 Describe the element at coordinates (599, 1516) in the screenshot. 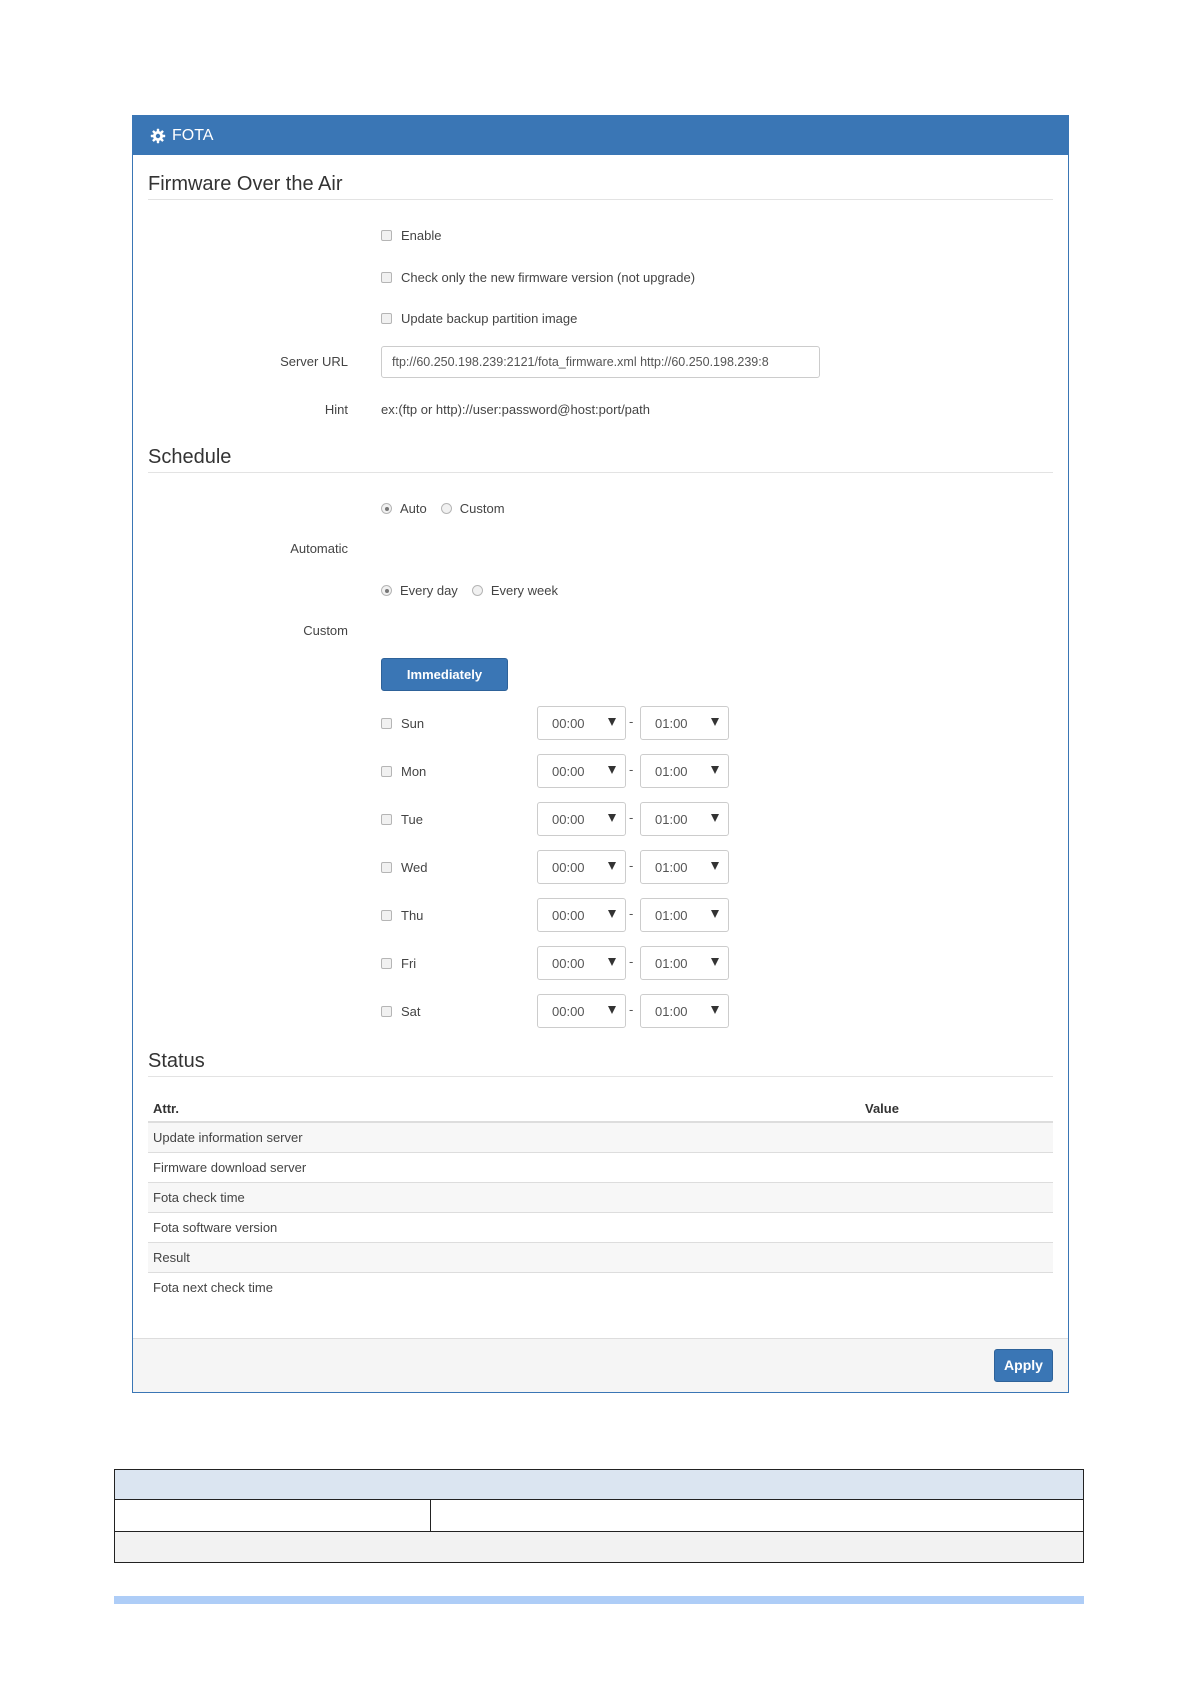

I see `document-table` at that location.